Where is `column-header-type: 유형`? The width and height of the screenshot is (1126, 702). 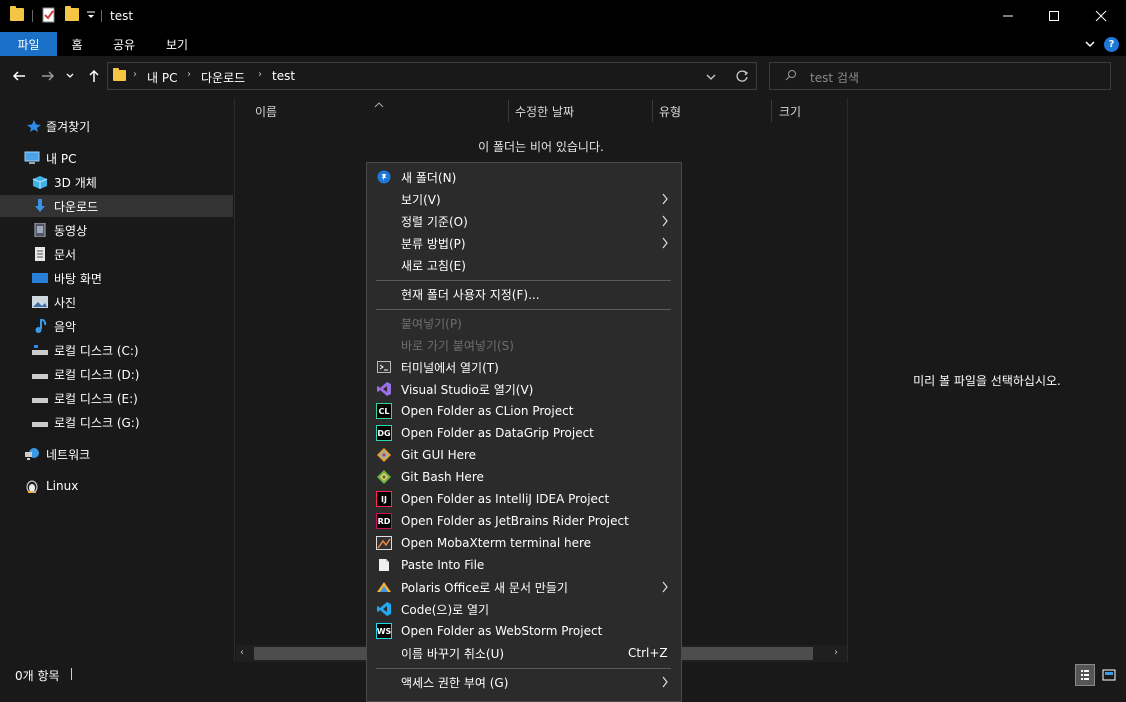
column-header-type: 유형 is located at coordinates (714, 111).